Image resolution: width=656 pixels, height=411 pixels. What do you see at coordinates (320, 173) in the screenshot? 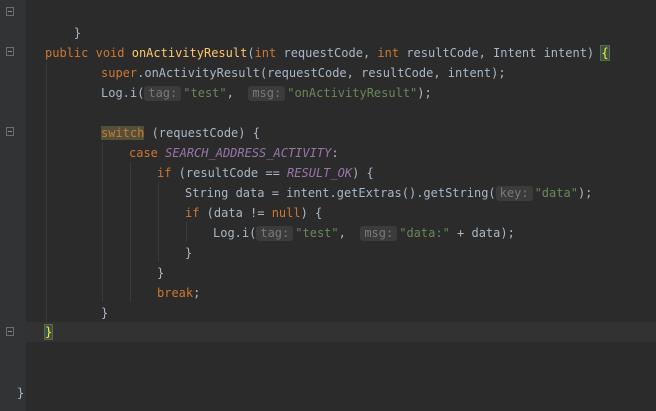
I see `constant: RESULT_OK` at bounding box center [320, 173].